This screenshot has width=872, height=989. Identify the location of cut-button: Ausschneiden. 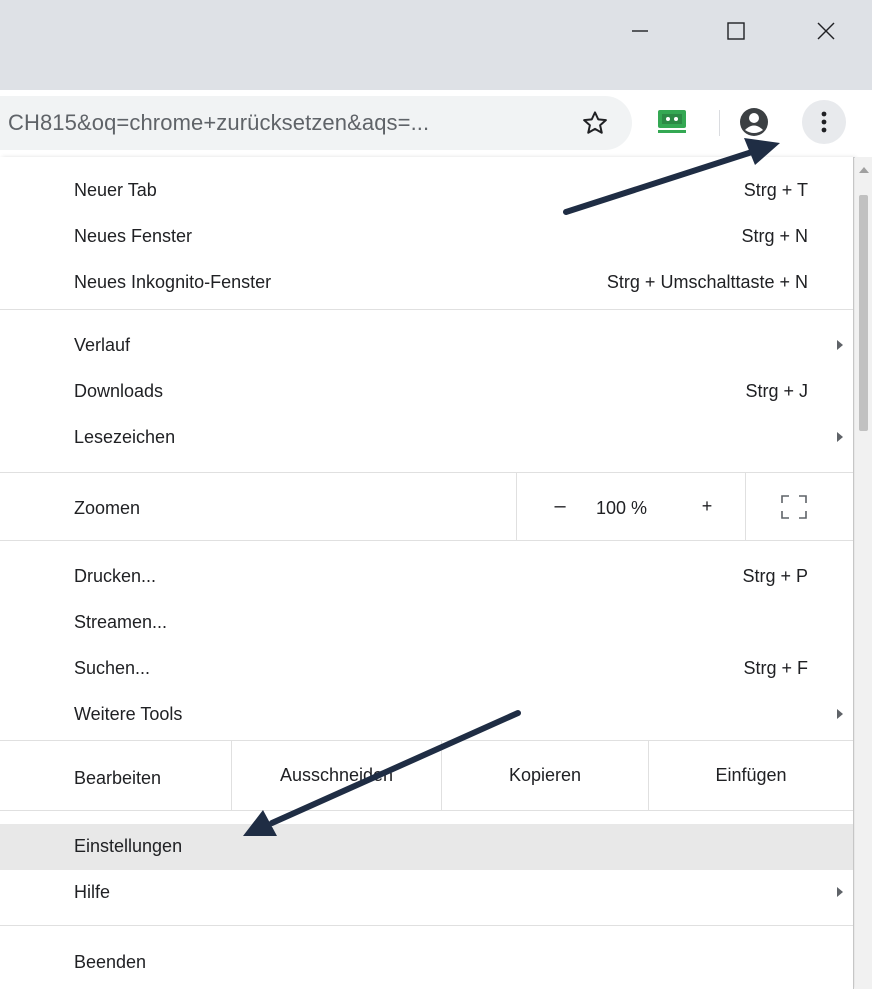
(336, 775).